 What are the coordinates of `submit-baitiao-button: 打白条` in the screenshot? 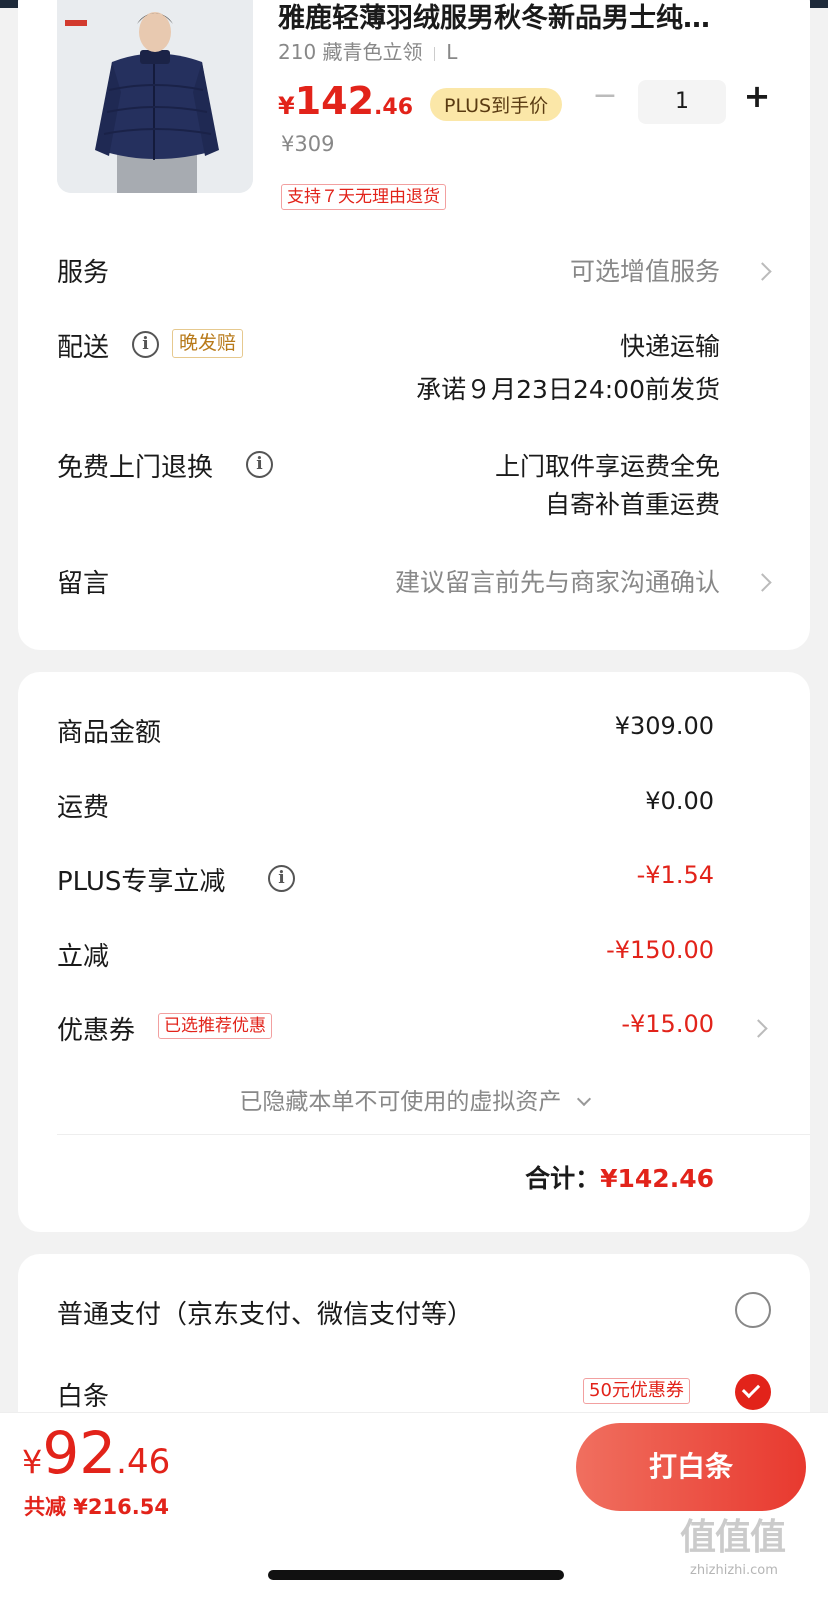 It's located at (691, 1467).